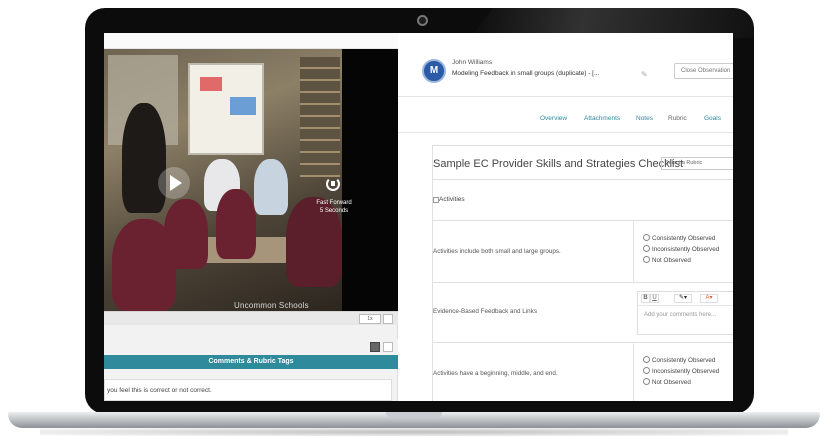  I want to click on pen-dropdown-icon: ✎▾, so click(683, 298).